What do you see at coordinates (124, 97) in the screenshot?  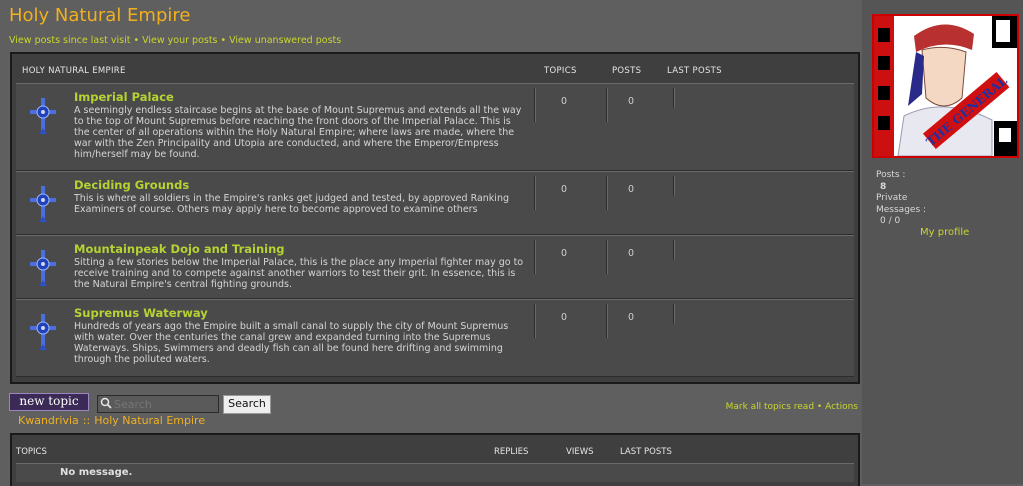 I see `forum-title: Imperial Palace` at bounding box center [124, 97].